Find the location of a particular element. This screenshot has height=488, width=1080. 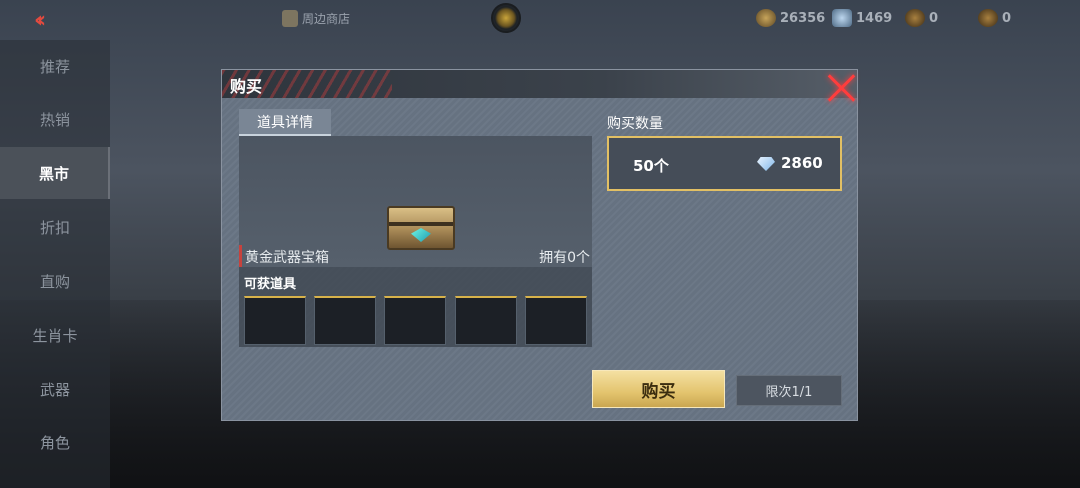

close-icon is located at coordinates (842, 88).